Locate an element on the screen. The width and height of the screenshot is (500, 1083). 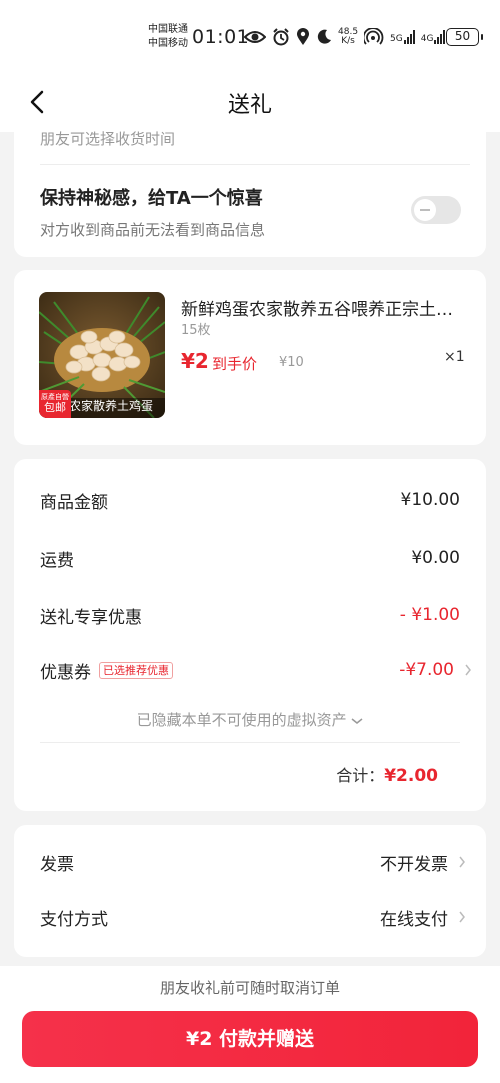
moon-icon is located at coordinates (324, 36).